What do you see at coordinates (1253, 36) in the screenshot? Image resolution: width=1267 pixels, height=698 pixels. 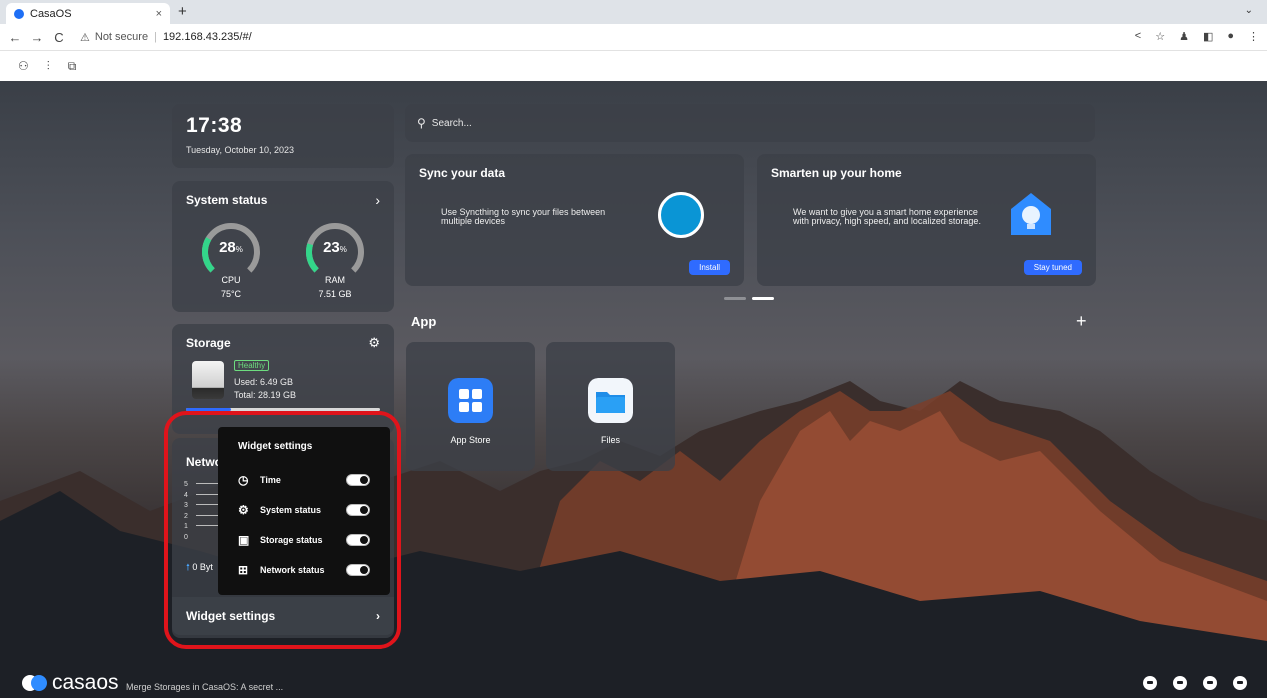 I see `browser-menu-icon: ⋮` at bounding box center [1253, 36].